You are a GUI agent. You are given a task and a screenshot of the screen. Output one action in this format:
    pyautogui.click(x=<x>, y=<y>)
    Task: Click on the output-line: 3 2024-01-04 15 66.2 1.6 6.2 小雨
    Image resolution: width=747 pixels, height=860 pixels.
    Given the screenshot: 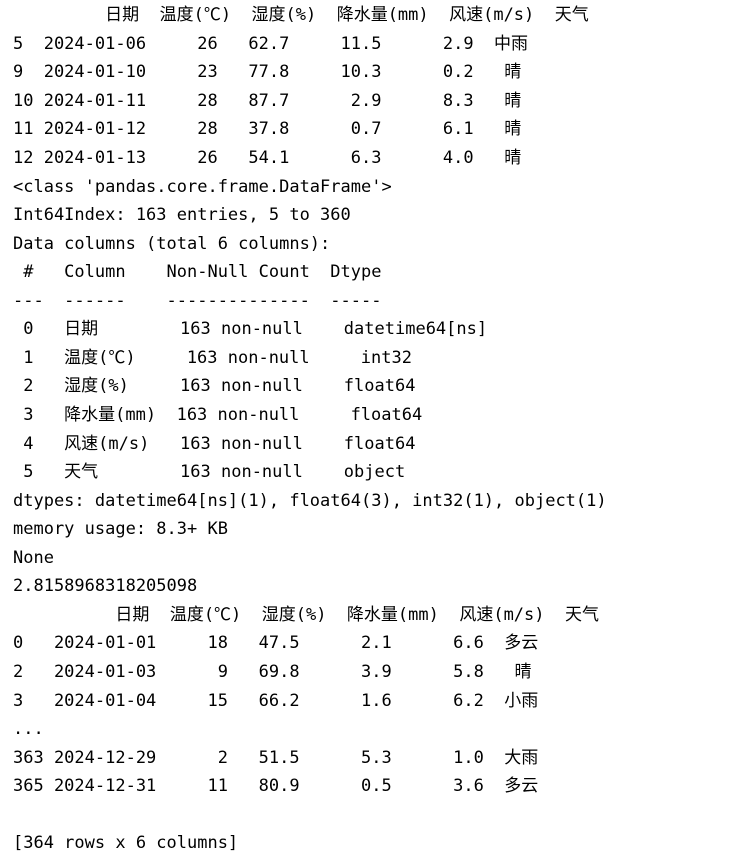 What is the action you would take?
    pyautogui.click(x=276, y=701)
    